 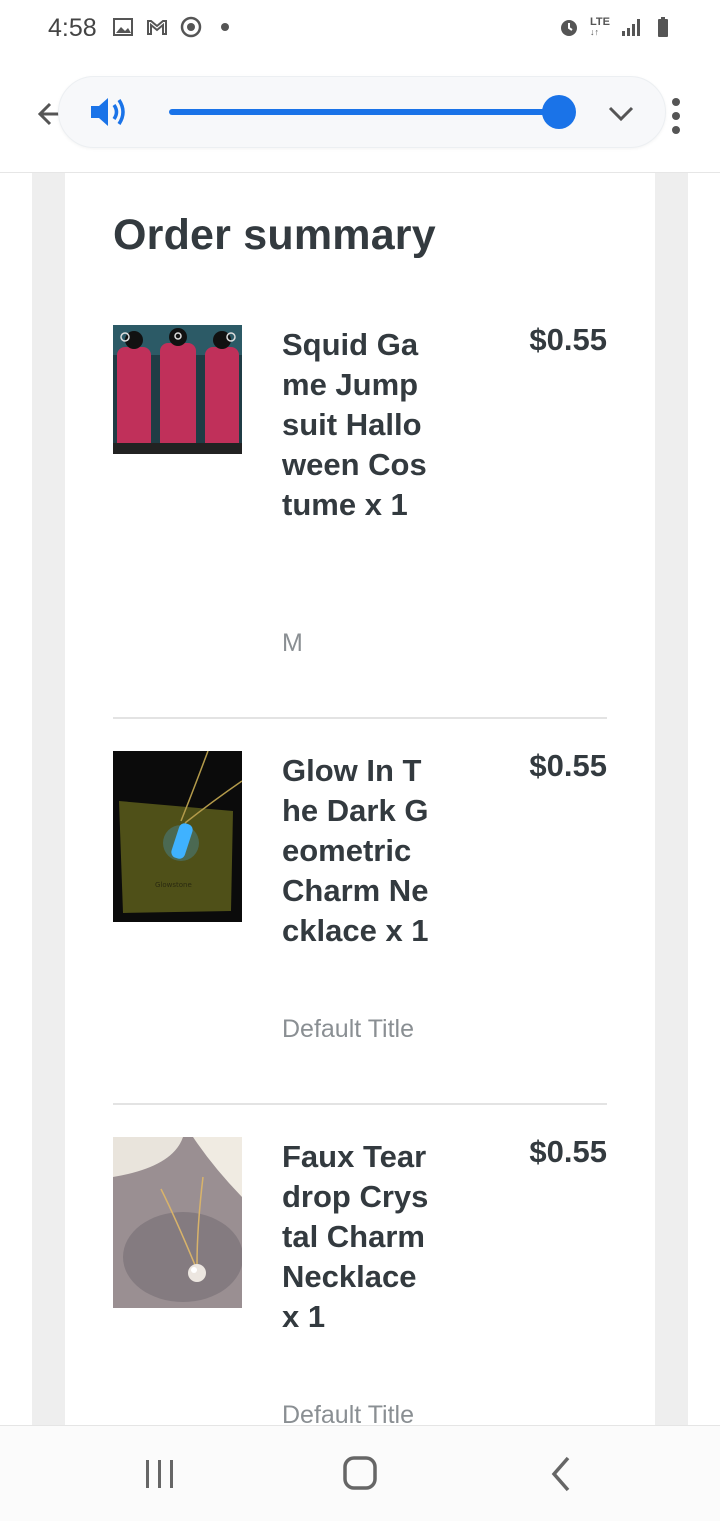 What do you see at coordinates (663, 27) in the screenshot?
I see `battery-icon` at bounding box center [663, 27].